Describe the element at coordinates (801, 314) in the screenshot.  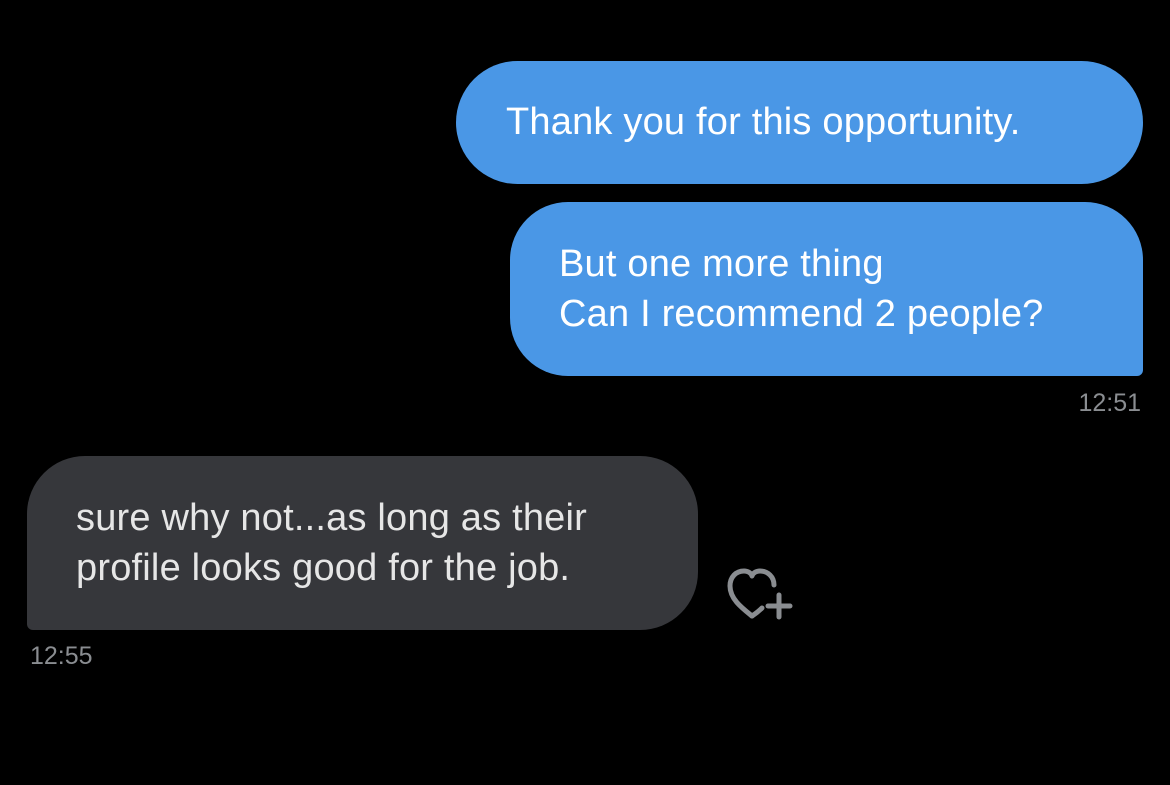
I see `message-text-line: Can I recommend 2 people?` at that location.